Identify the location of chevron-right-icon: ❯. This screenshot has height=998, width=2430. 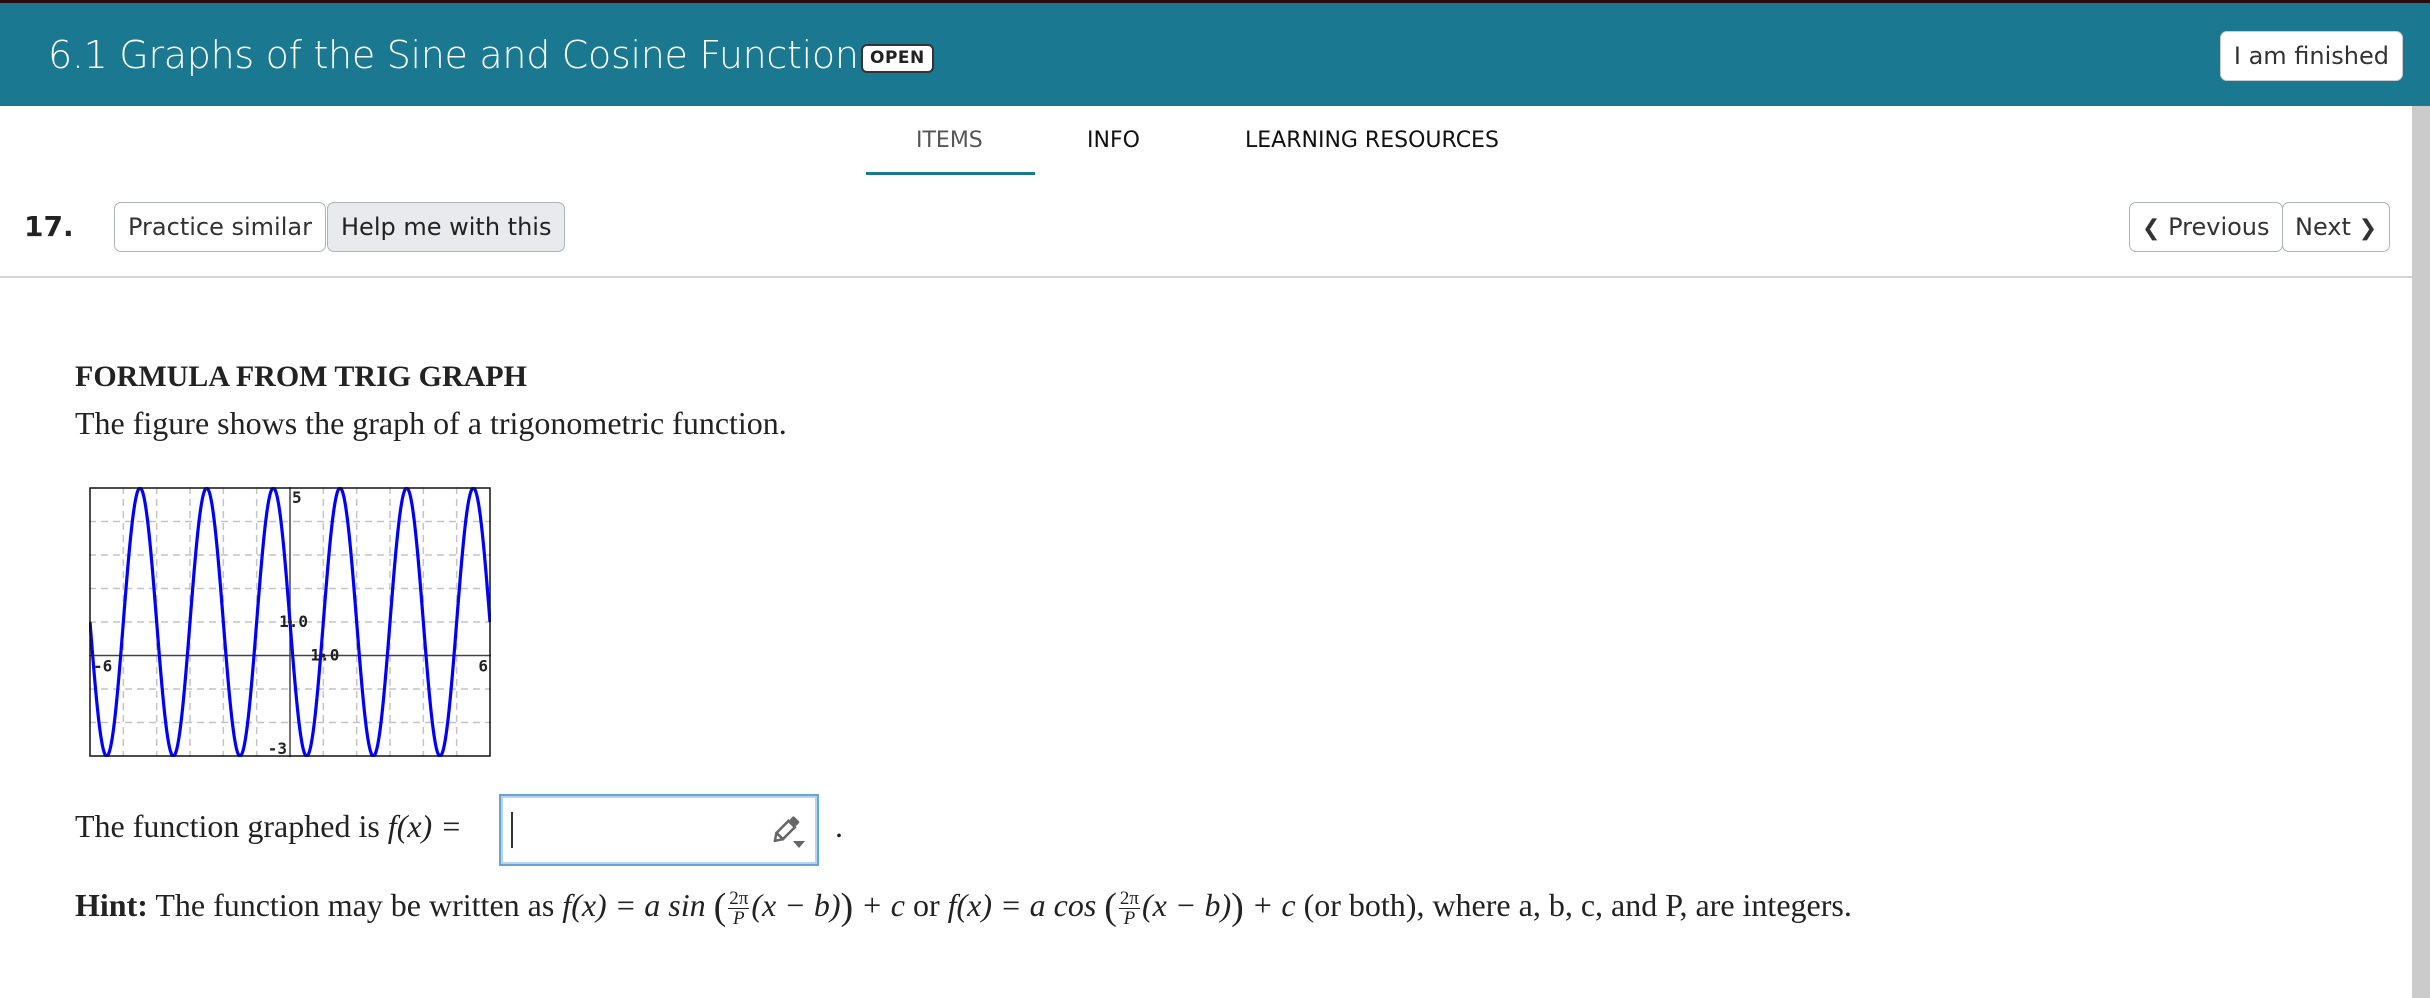
(2367, 228).